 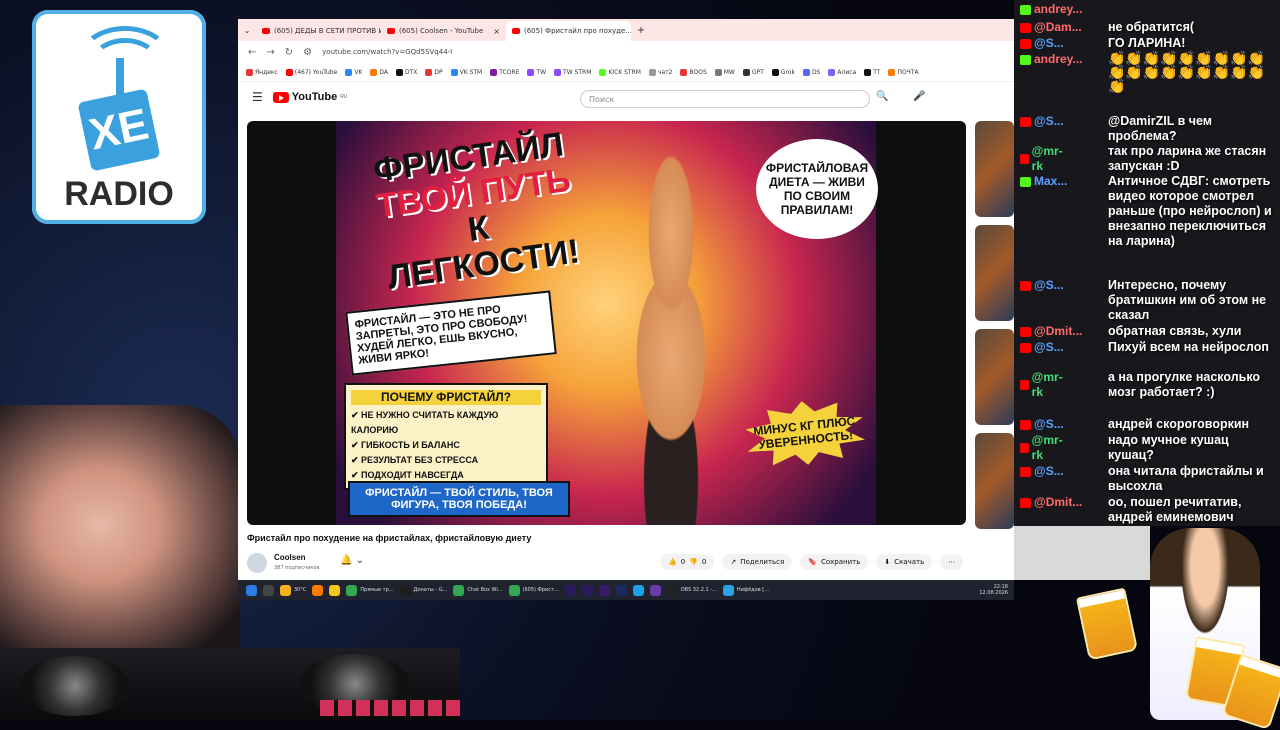 What do you see at coordinates (536, 72) in the screenshot?
I see `bookmark: TW` at bounding box center [536, 72].